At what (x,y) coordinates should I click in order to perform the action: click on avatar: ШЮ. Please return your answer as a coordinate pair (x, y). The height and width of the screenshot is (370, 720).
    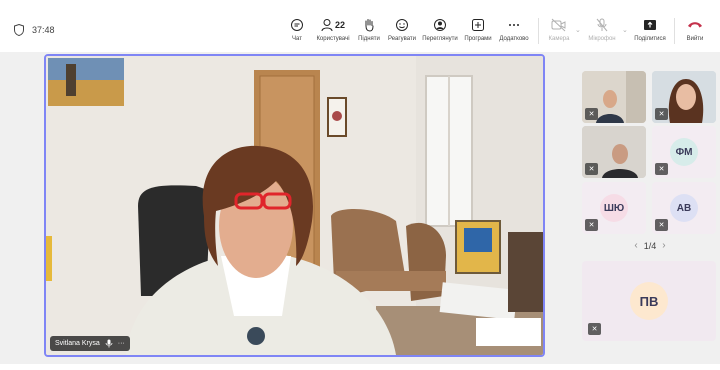
    Looking at the image, I should click on (614, 208).